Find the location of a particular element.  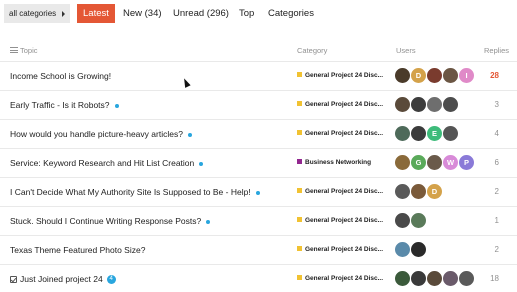

tab-categories: Categories is located at coordinates (291, 13).